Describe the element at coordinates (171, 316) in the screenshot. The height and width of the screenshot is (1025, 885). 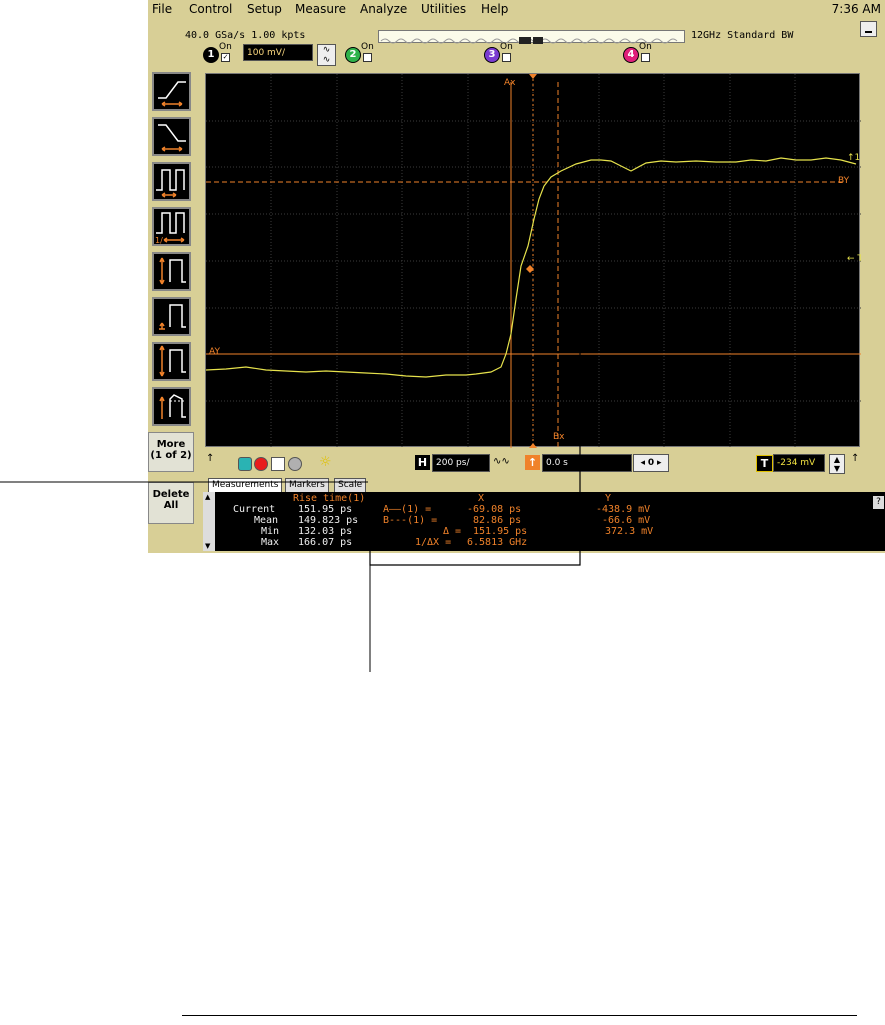
I see `vtop-button` at that location.